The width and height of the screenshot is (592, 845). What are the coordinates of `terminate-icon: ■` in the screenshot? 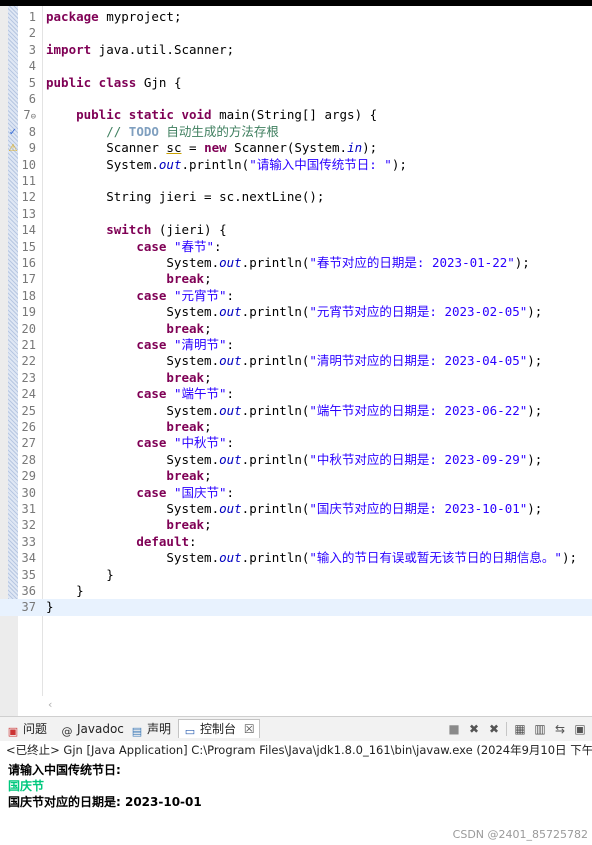 It's located at (454, 729).